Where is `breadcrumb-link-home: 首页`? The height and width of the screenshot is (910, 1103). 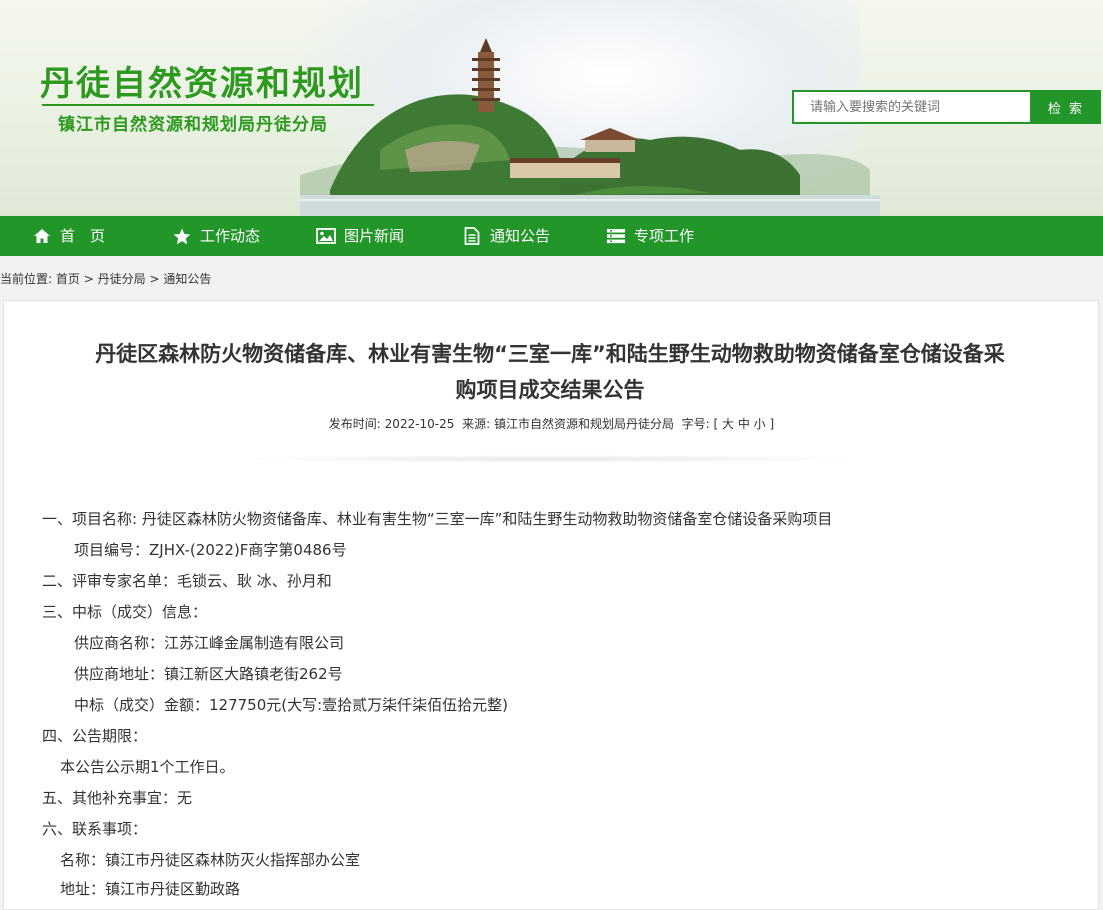 breadcrumb-link-home: 首页 is located at coordinates (68, 279).